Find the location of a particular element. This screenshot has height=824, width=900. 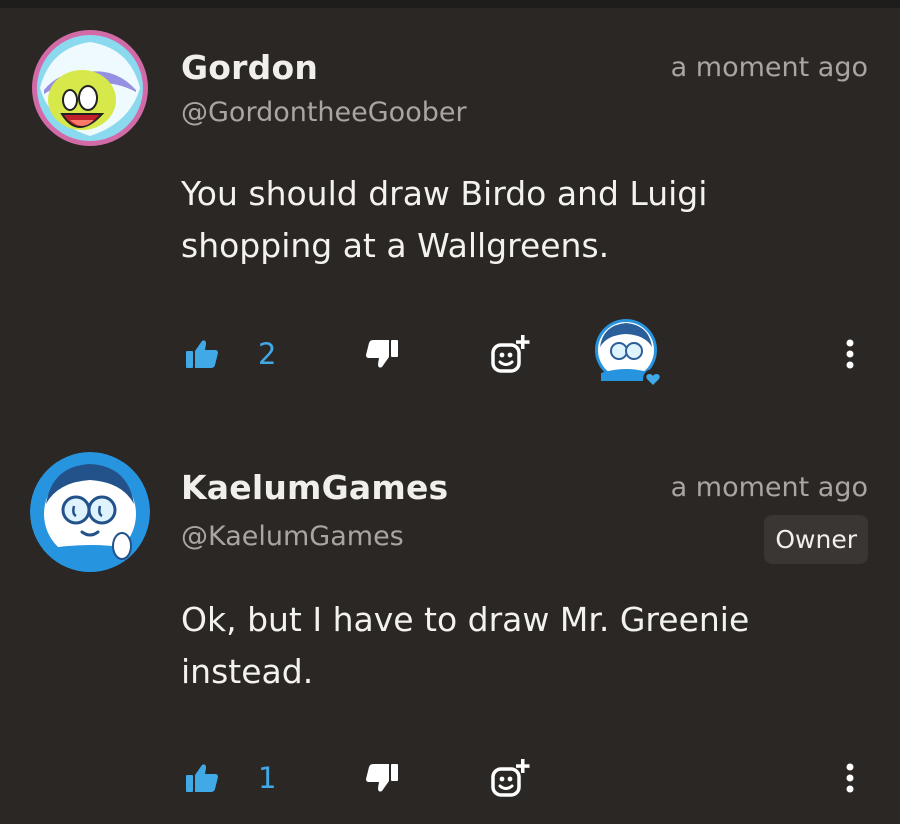

owner-badge: Owner is located at coordinates (816, 539).